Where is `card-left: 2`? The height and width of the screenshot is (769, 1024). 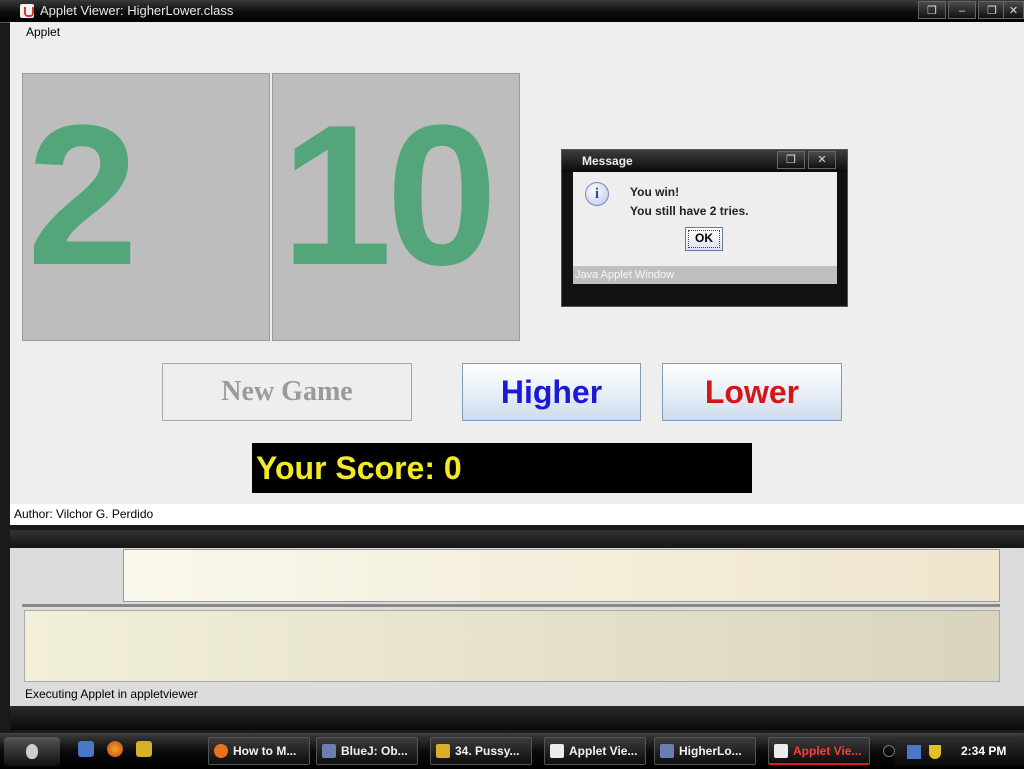
card-left: 2 is located at coordinates (146, 207).